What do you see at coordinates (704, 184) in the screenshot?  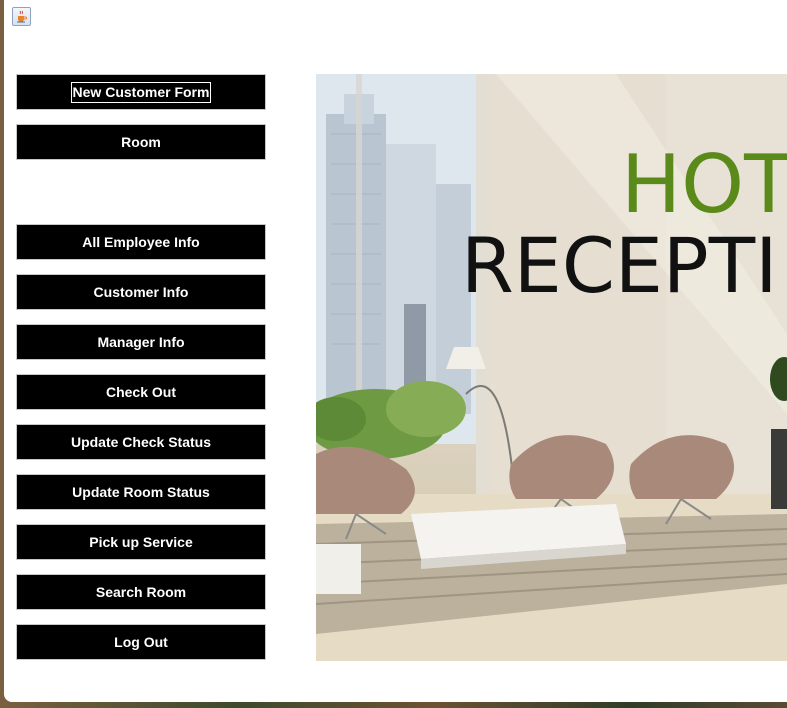 I see `hero-title-line1: HOT` at bounding box center [704, 184].